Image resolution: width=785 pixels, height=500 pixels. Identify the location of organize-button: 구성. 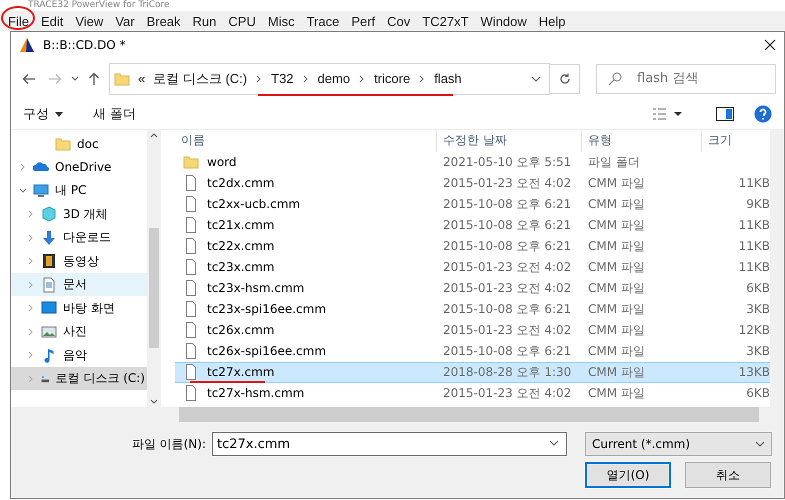
(43, 114).